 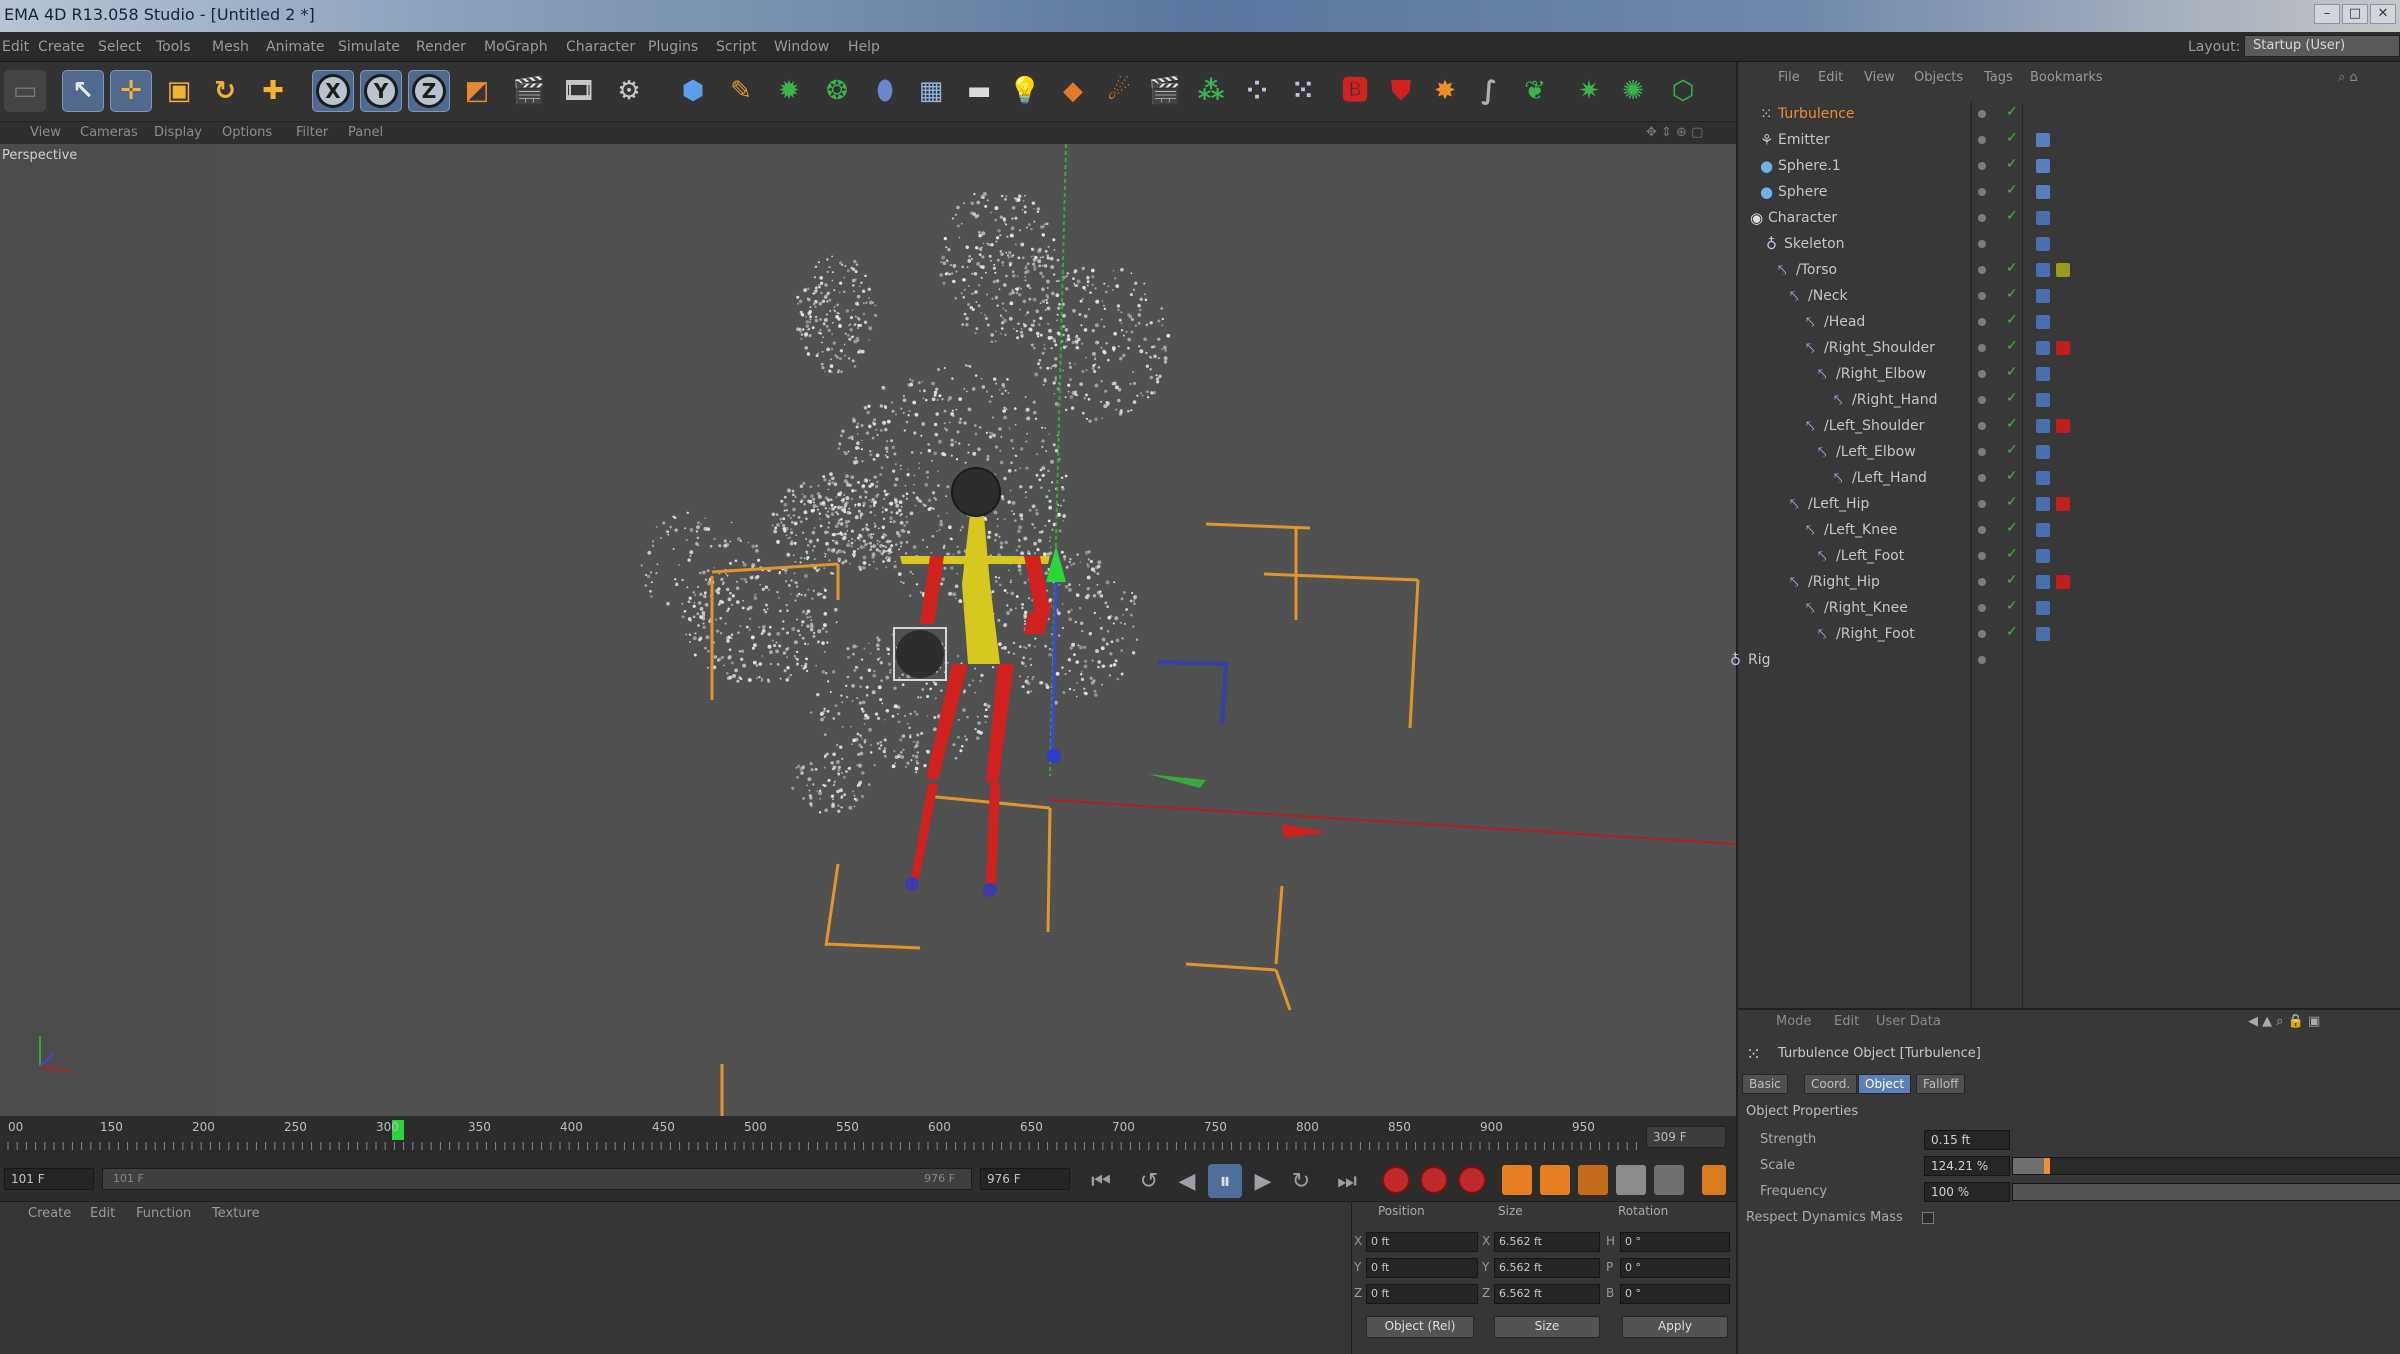 I want to click on max-frame-field: 976 F, so click(x=1025, y=1179).